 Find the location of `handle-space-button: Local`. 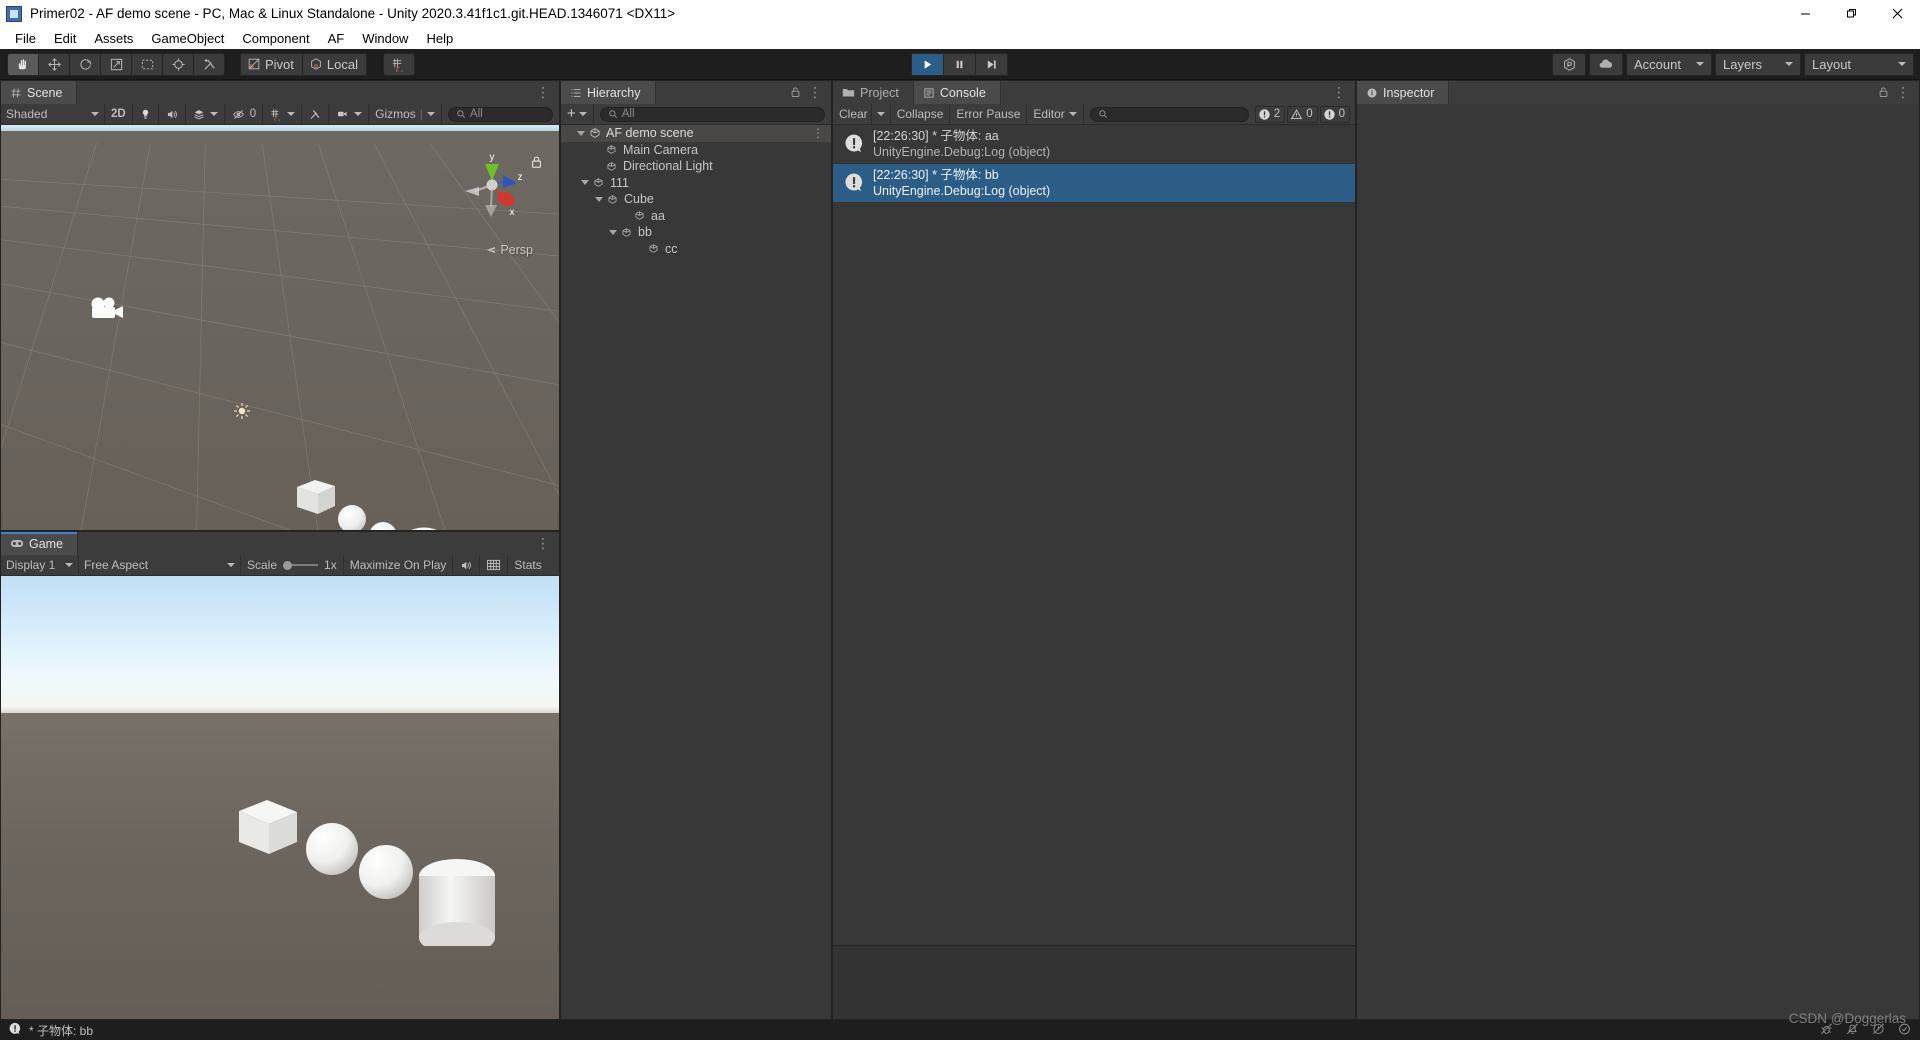

handle-space-button: Local is located at coordinates (334, 64).